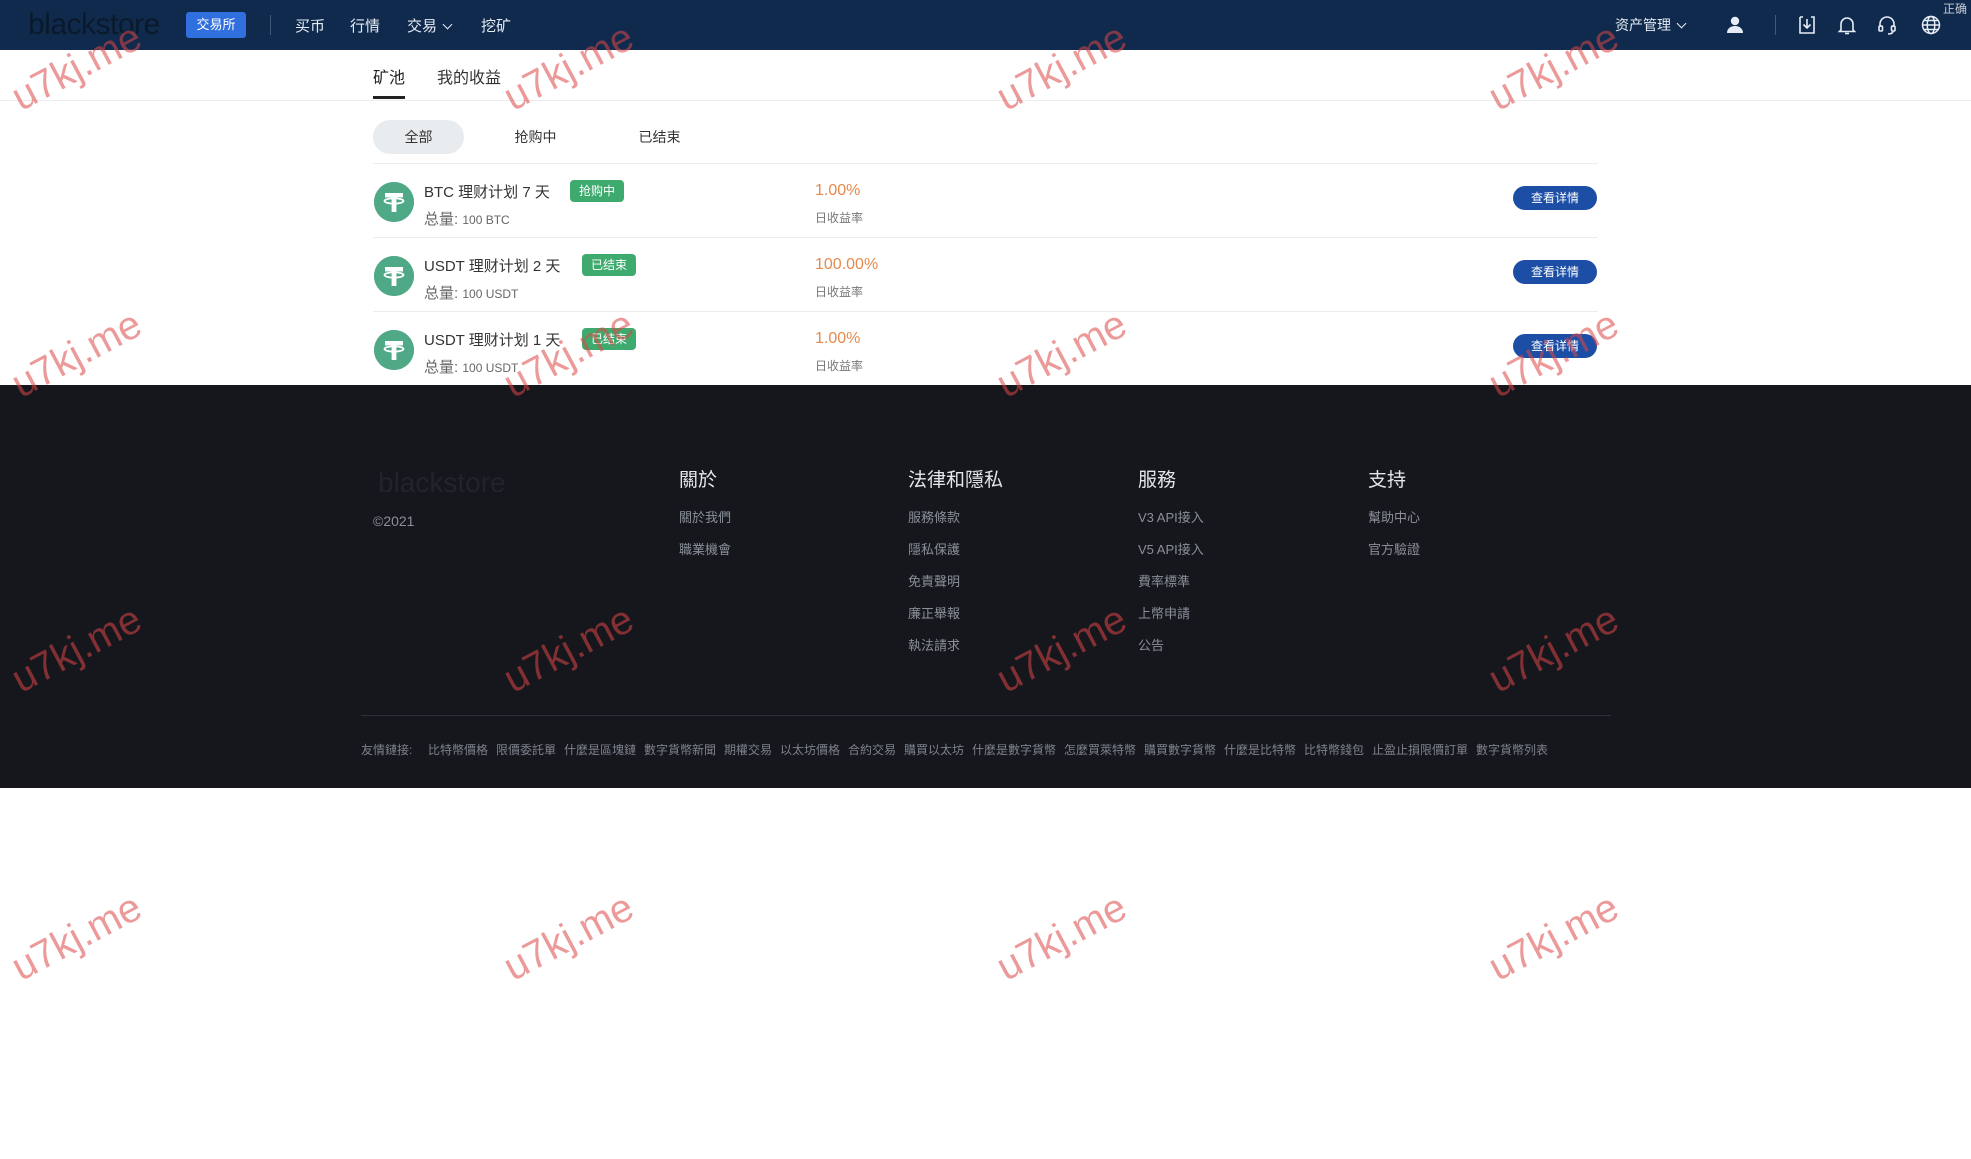  I want to click on pool-total: 总量: 100 BTC, so click(467, 218).